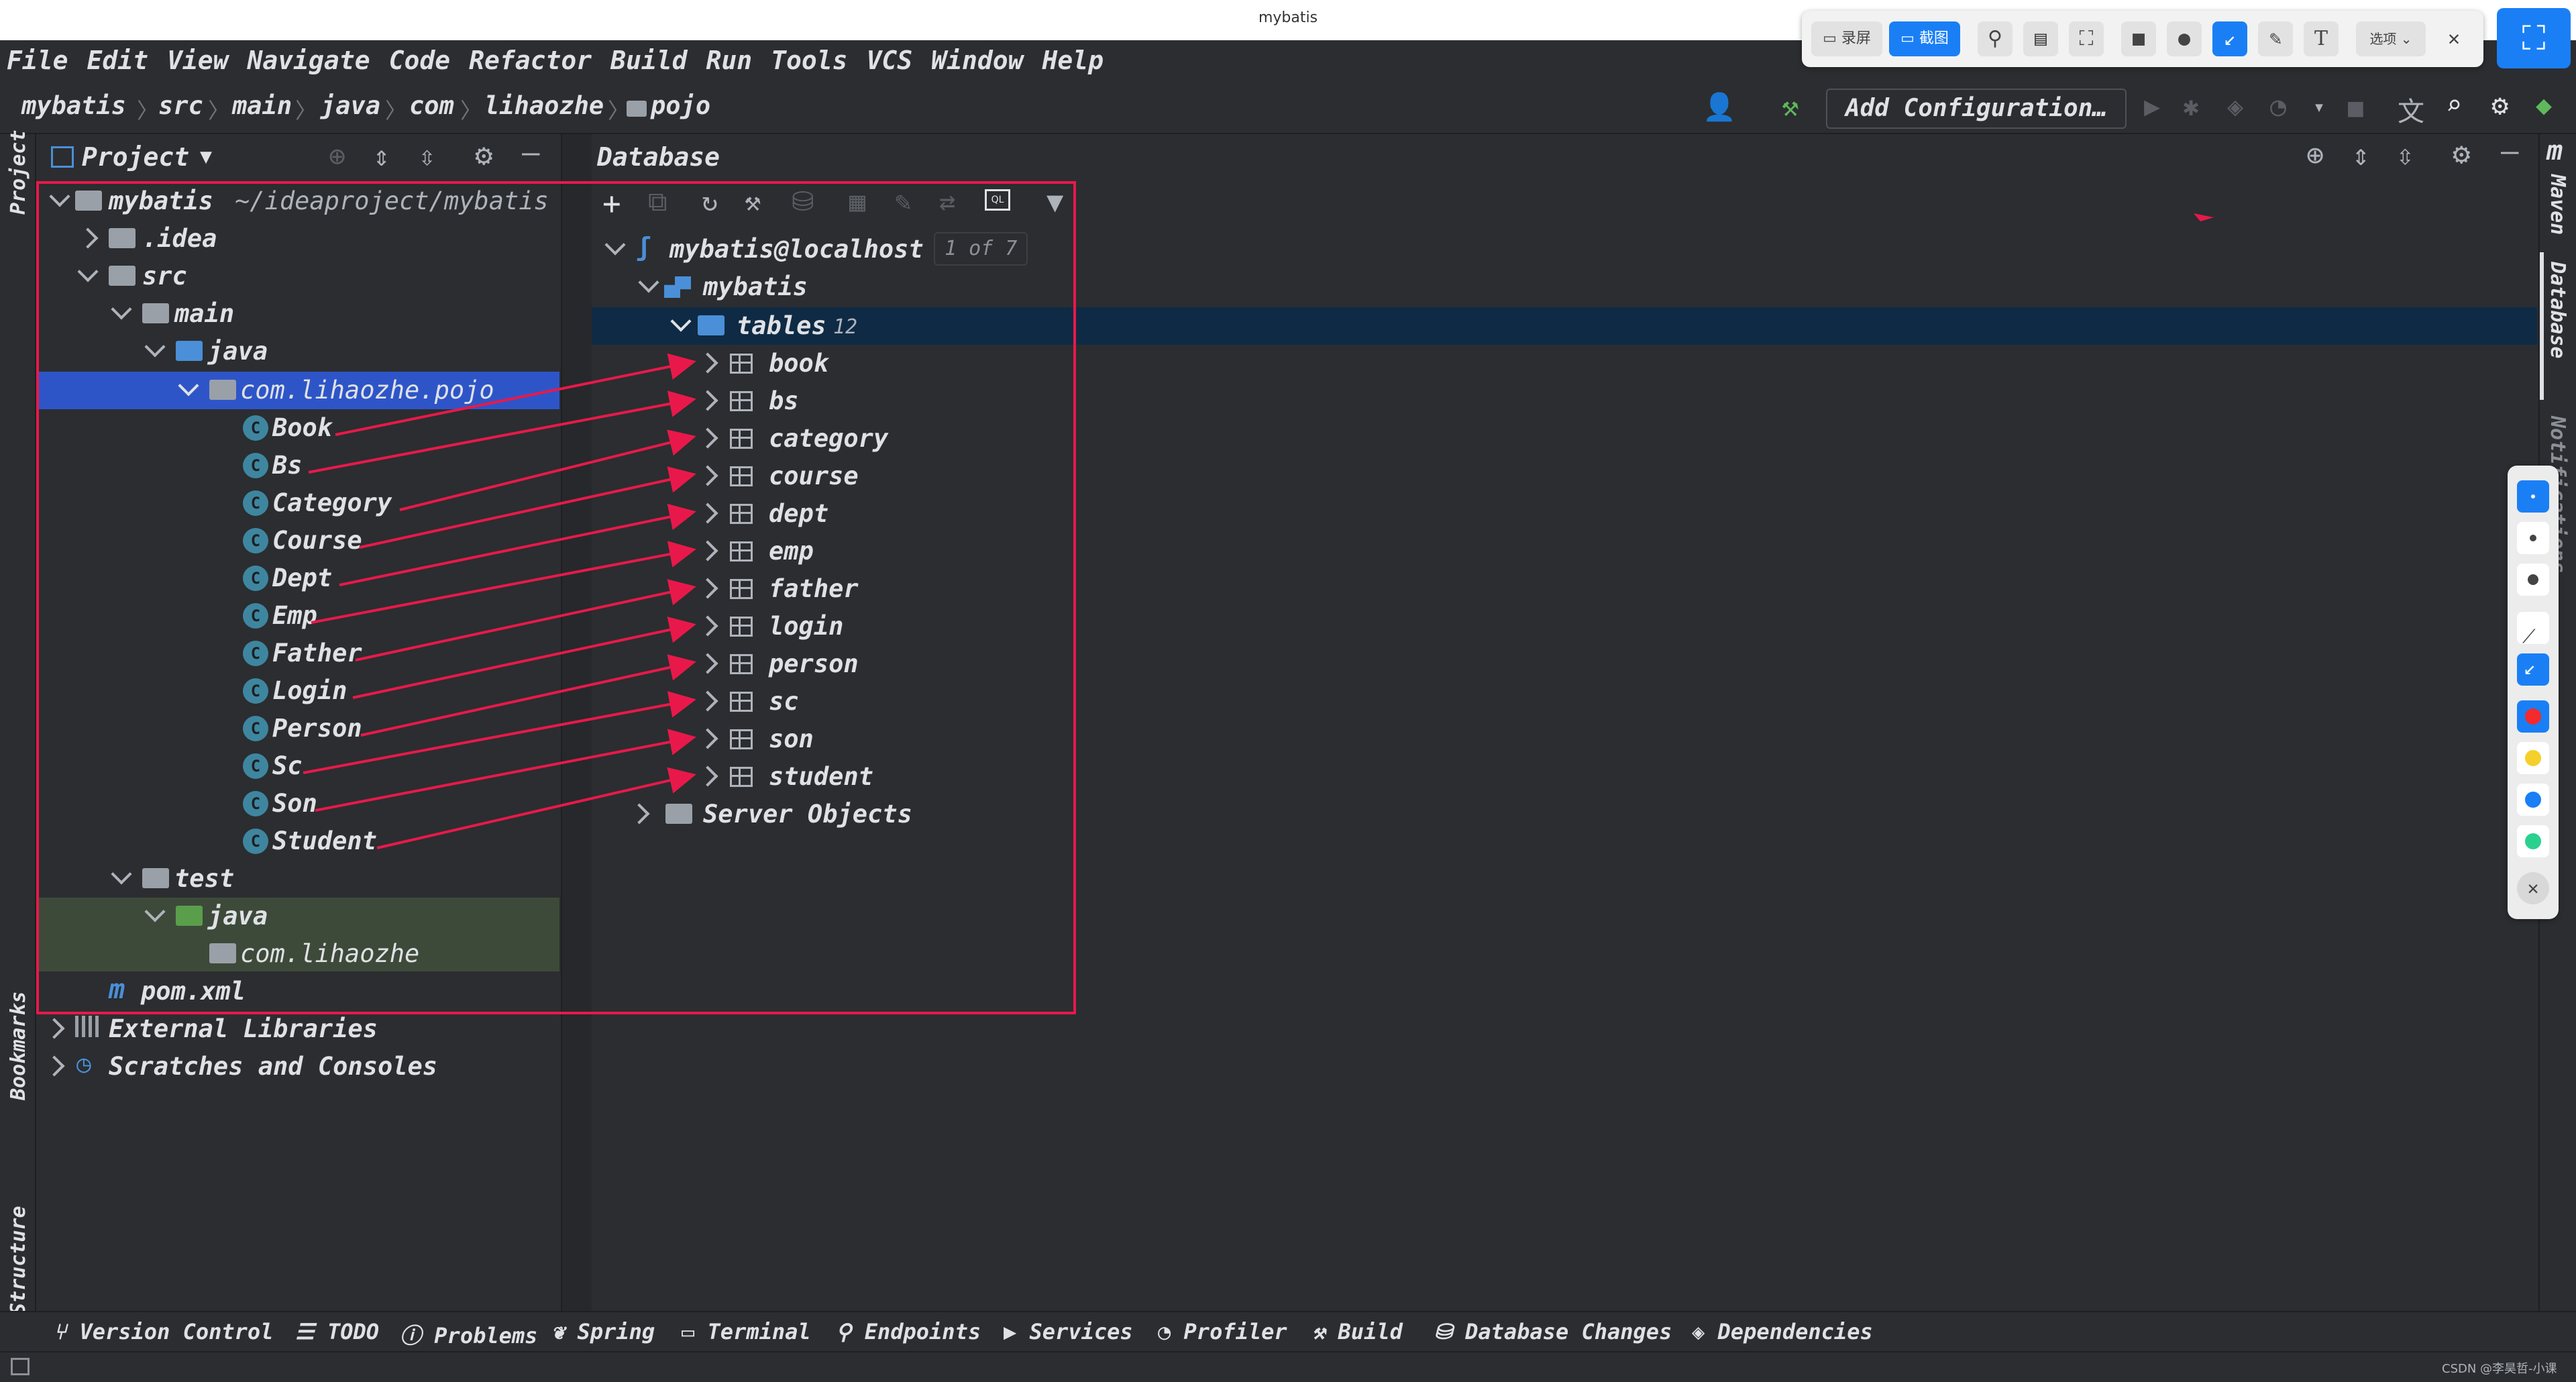 The width and height of the screenshot is (2576, 1382). Describe the element at coordinates (1856, 38) in the screenshot. I see `record-label: 录屏` at that location.